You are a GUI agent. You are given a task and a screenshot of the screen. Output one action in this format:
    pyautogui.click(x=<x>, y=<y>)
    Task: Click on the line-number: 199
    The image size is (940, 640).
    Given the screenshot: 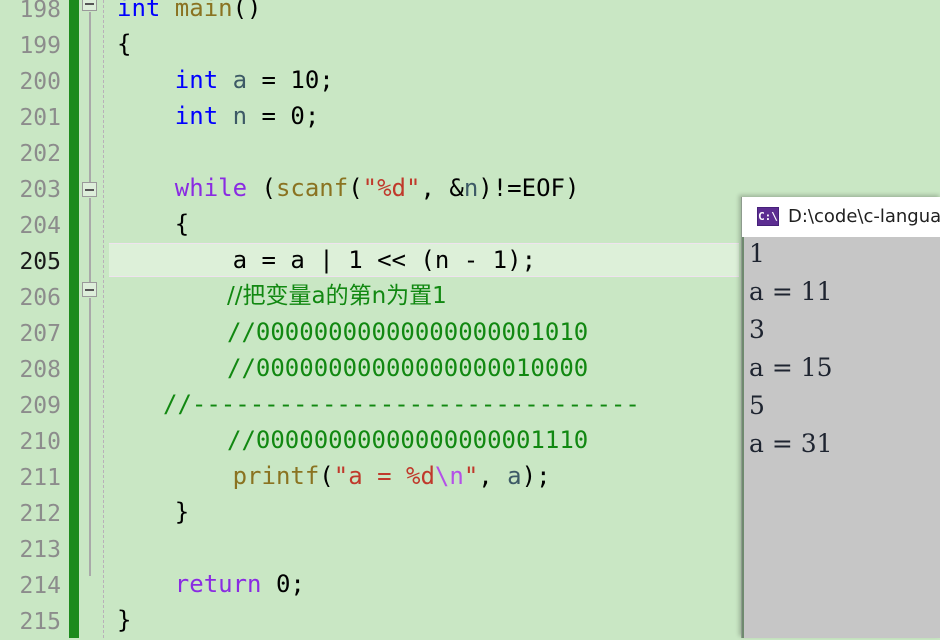 What is the action you would take?
    pyautogui.click(x=40, y=46)
    